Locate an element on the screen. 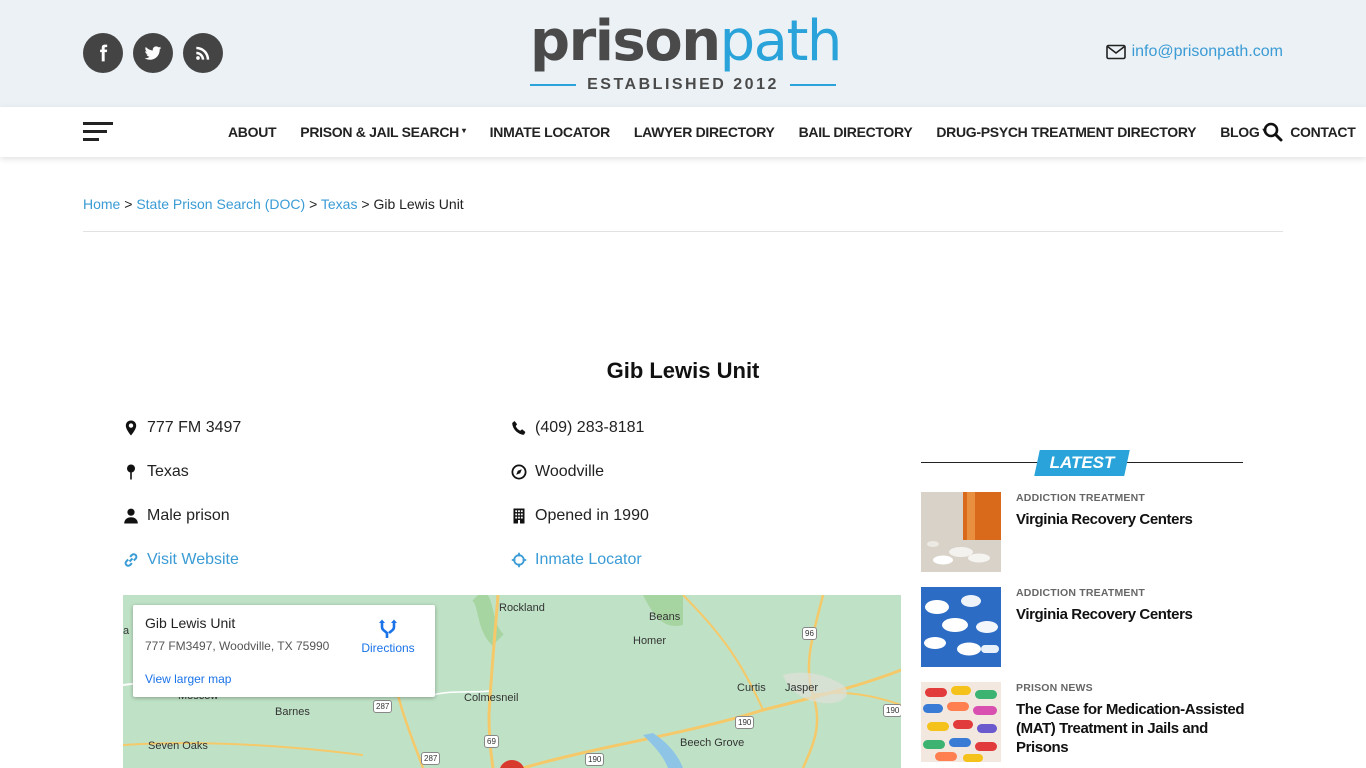  page-title: Gib Lewis Unit is located at coordinates (683, 370).